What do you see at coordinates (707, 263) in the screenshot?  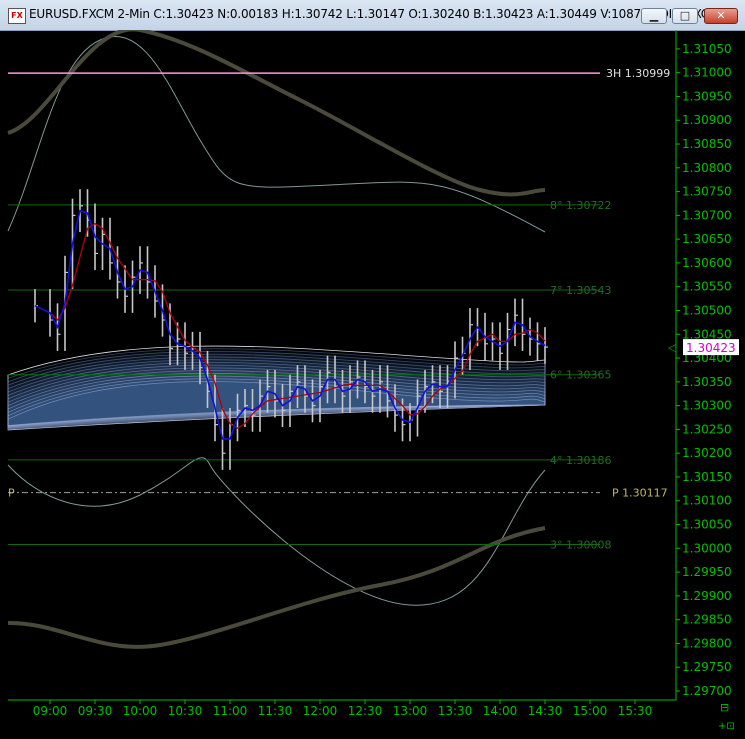 I see `y-tick-label: 1.30600` at bounding box center [707, 263].